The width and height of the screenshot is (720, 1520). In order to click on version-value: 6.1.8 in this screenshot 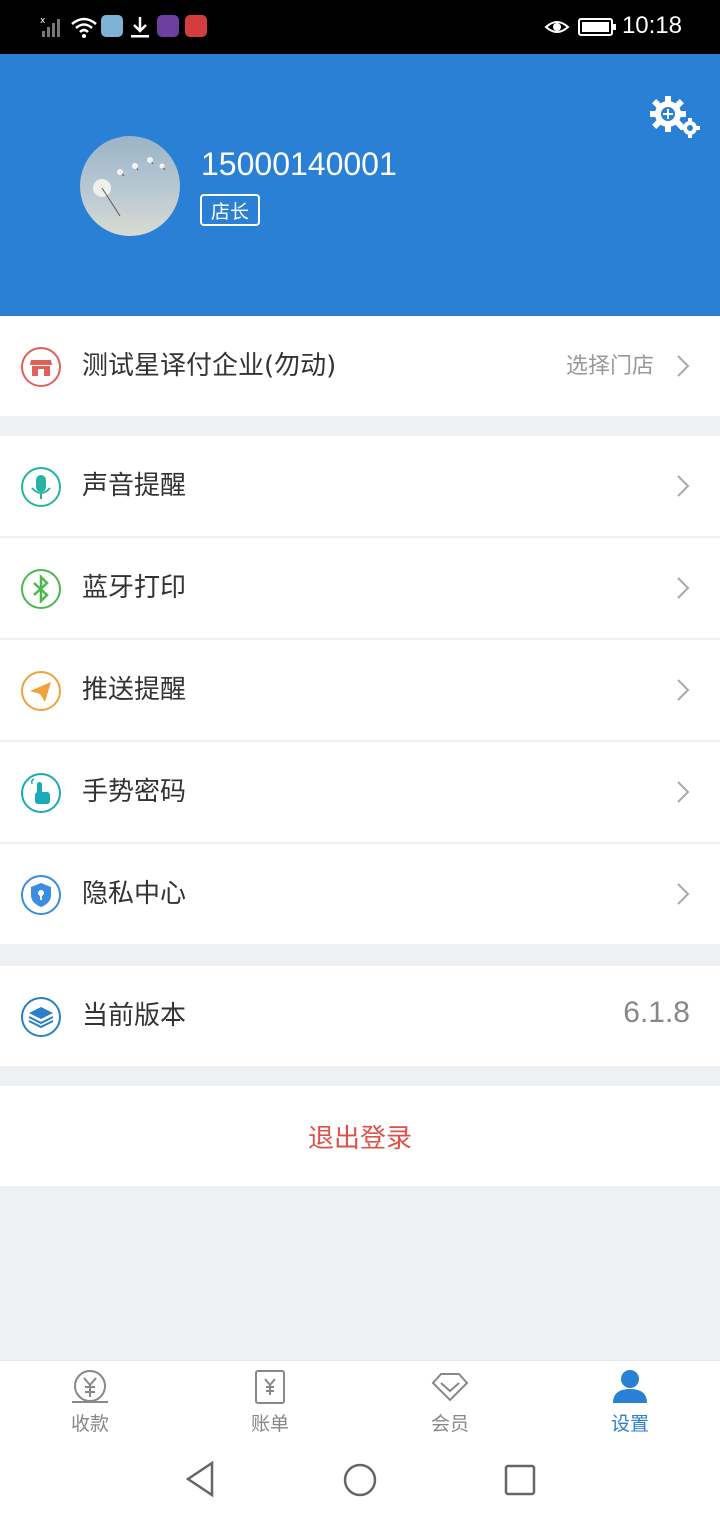, I will do `click(656, 1012)`.